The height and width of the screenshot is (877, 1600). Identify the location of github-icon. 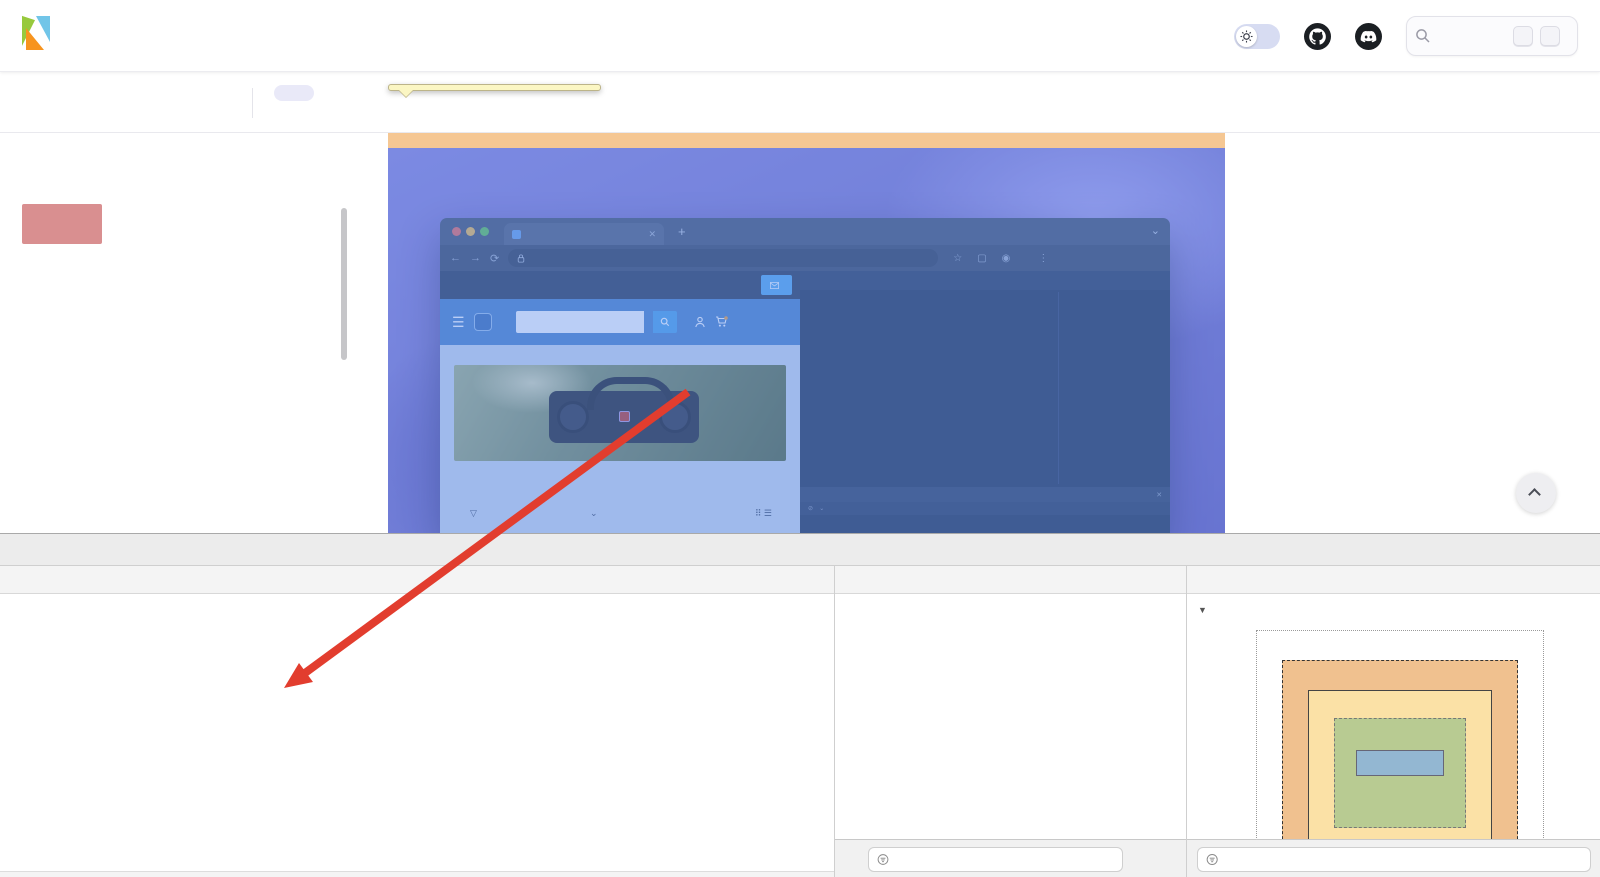
(1317, 36).